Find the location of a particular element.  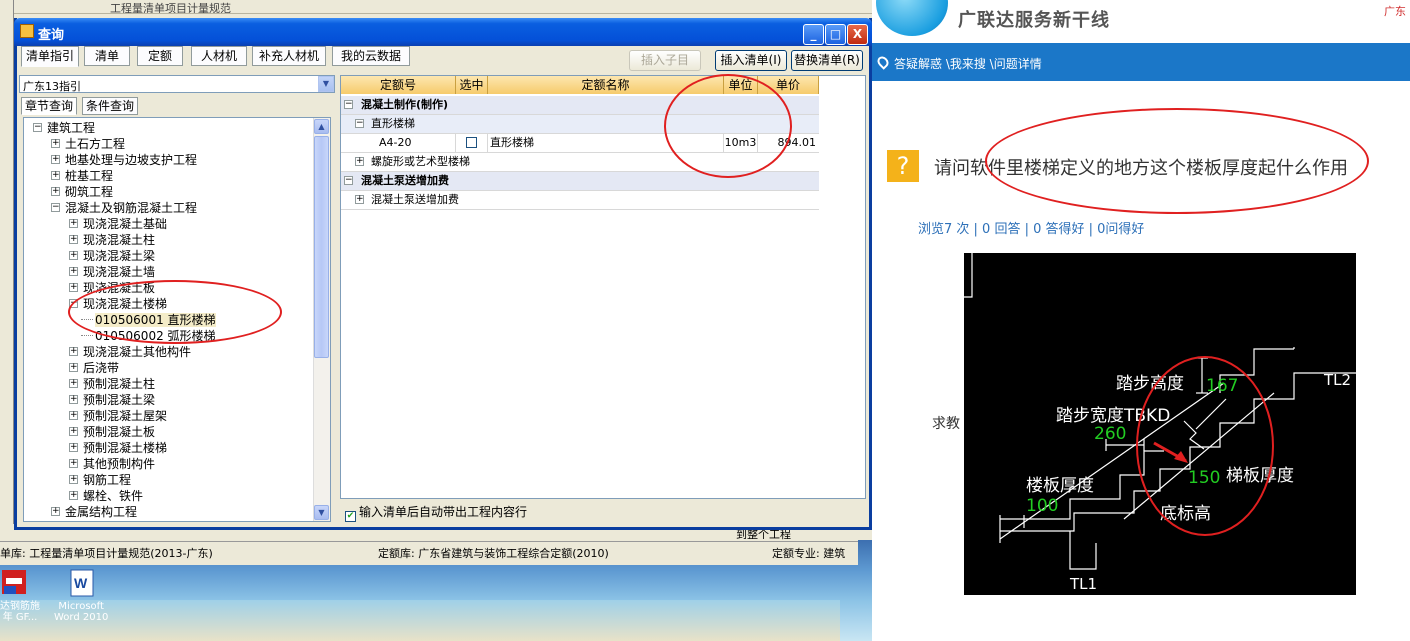

word-app-icon: W is located at coordinates (82, 583).